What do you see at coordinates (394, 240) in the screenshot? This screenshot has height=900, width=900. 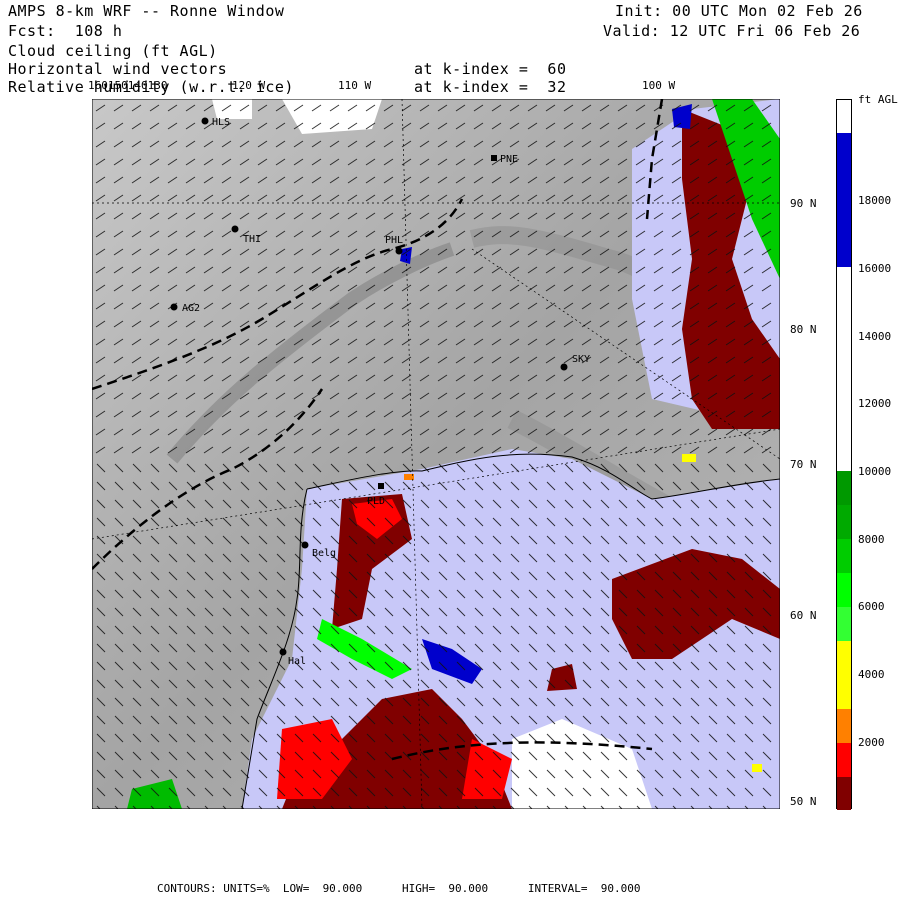 I see `station-label: PHL` at bounding box center [394, 240].